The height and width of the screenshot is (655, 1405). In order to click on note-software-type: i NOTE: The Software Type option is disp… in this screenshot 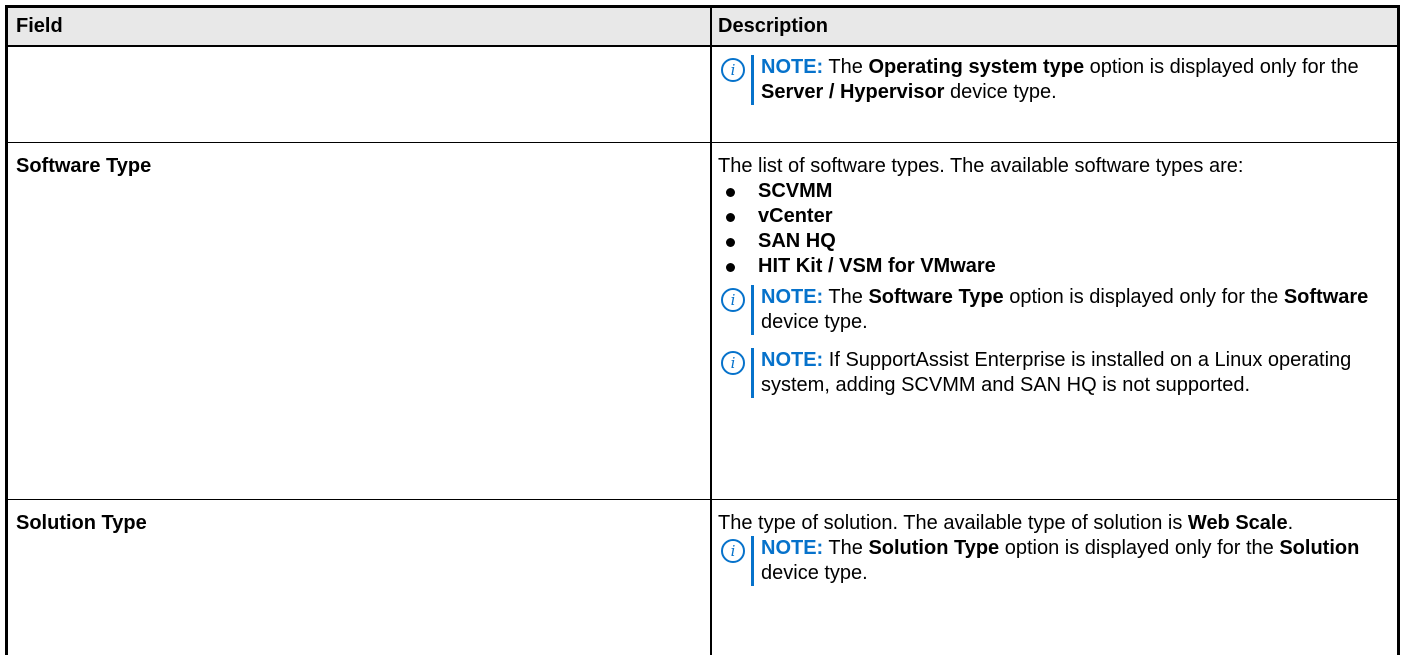, I will do `click(1058, 310)`.